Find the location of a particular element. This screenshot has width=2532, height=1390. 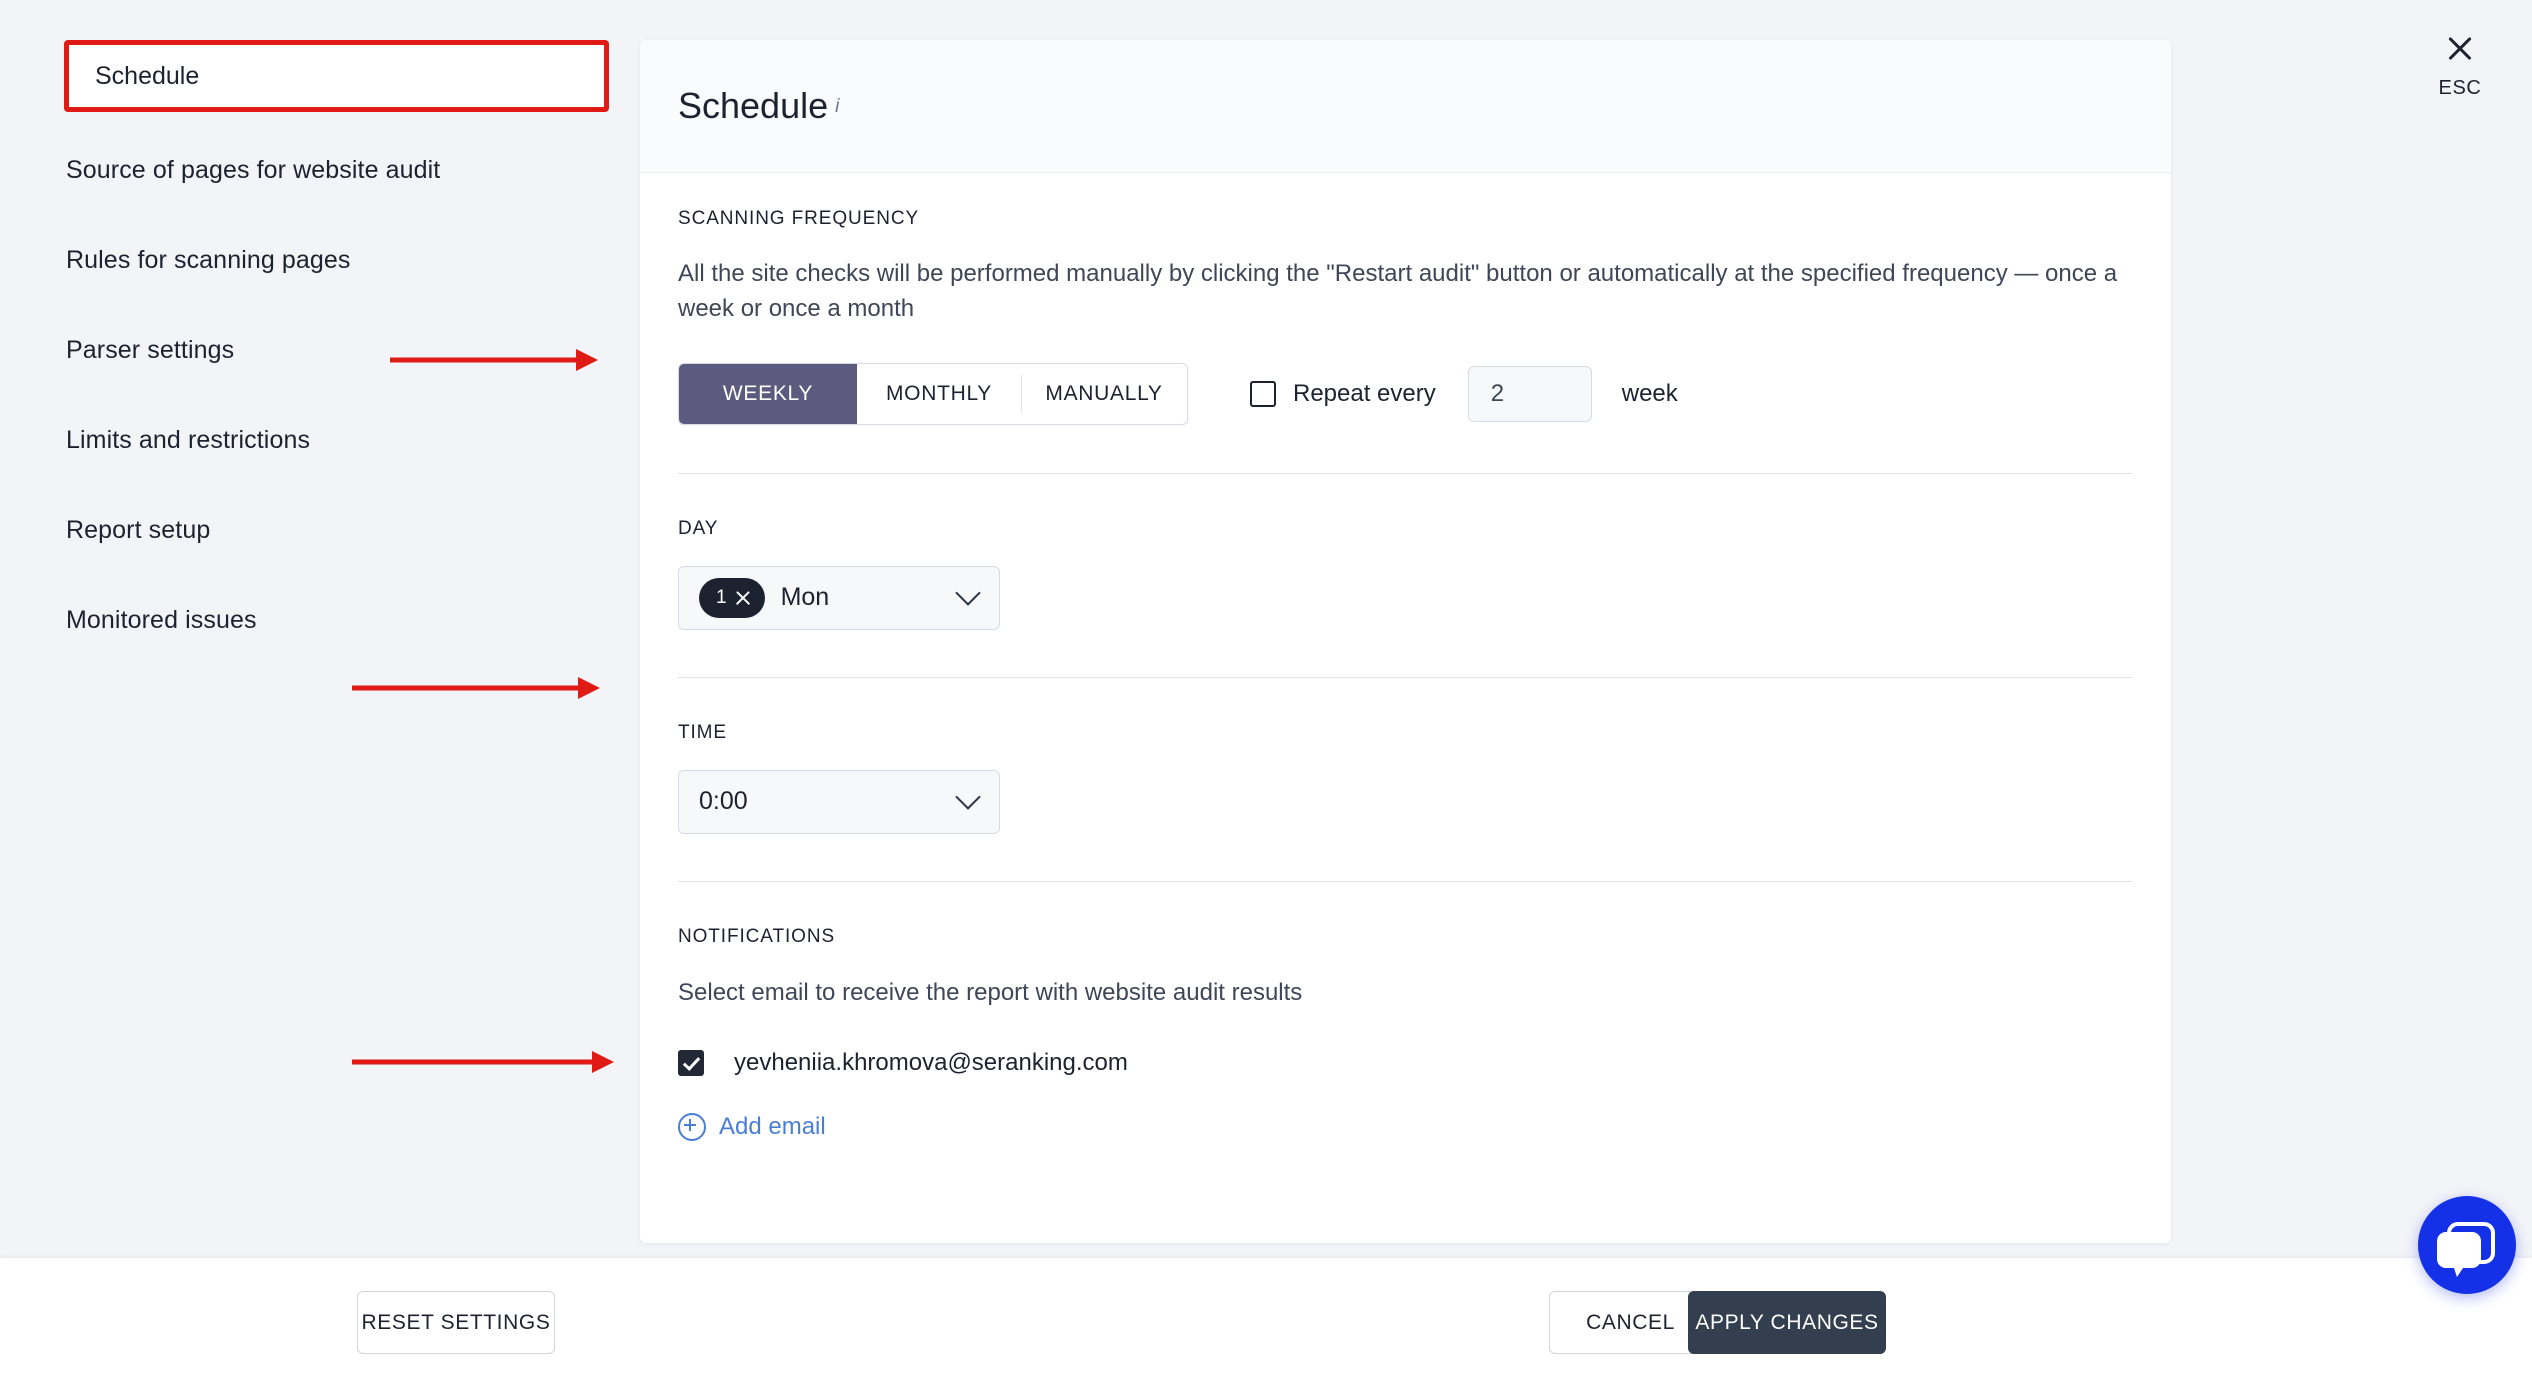

add-email-button: Add email is located at coordinates (752, 1127).